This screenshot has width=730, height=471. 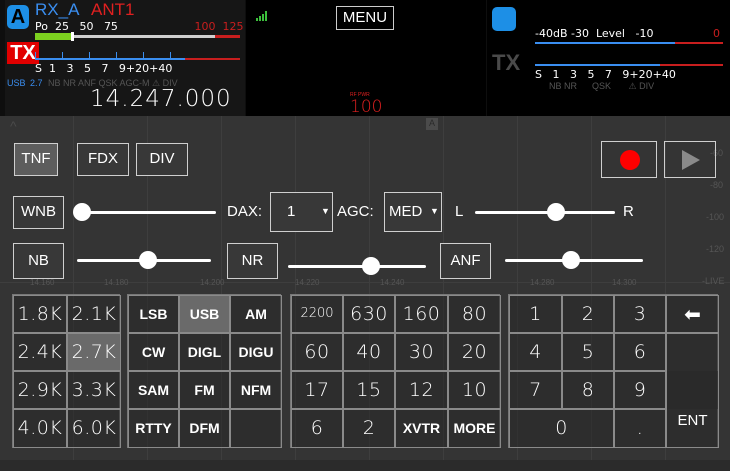 I want to click on band-button: 12, so click(x=421, y=390).